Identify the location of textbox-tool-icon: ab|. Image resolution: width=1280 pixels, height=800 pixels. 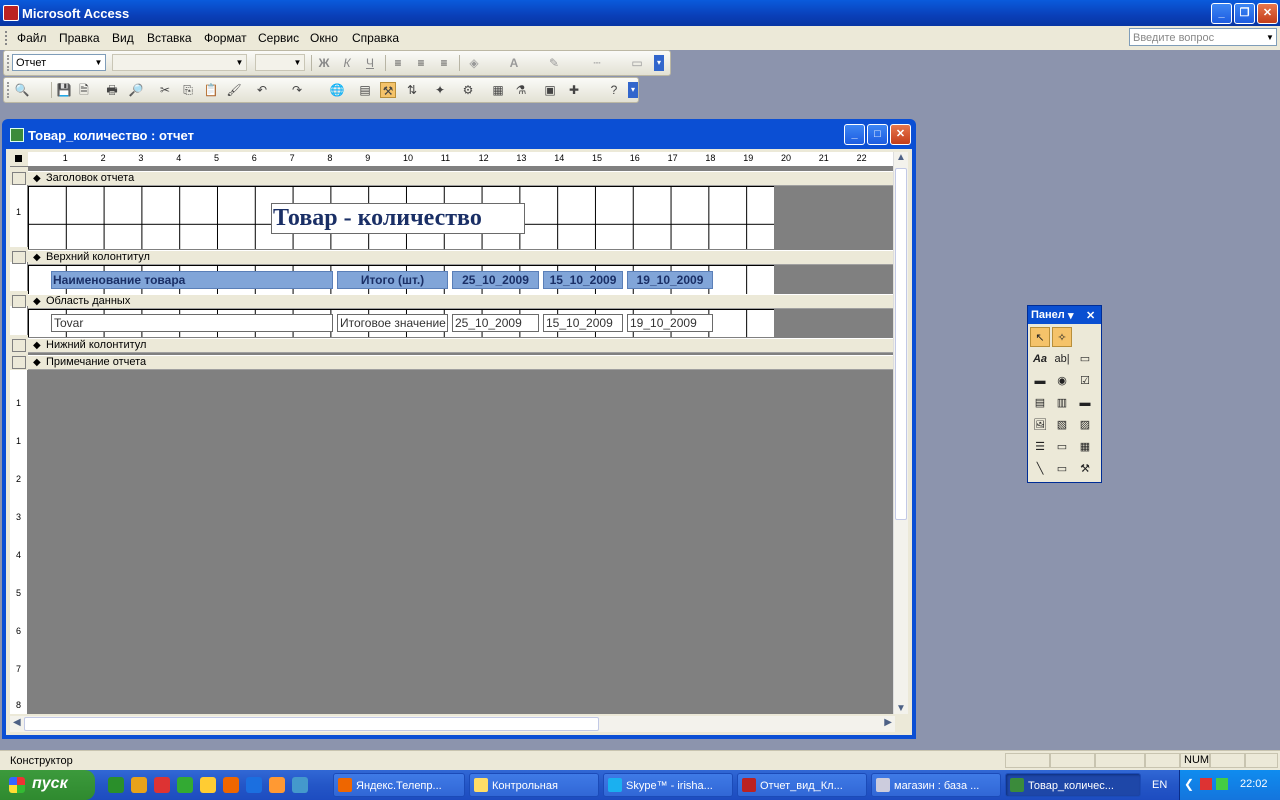
(1062, 359).